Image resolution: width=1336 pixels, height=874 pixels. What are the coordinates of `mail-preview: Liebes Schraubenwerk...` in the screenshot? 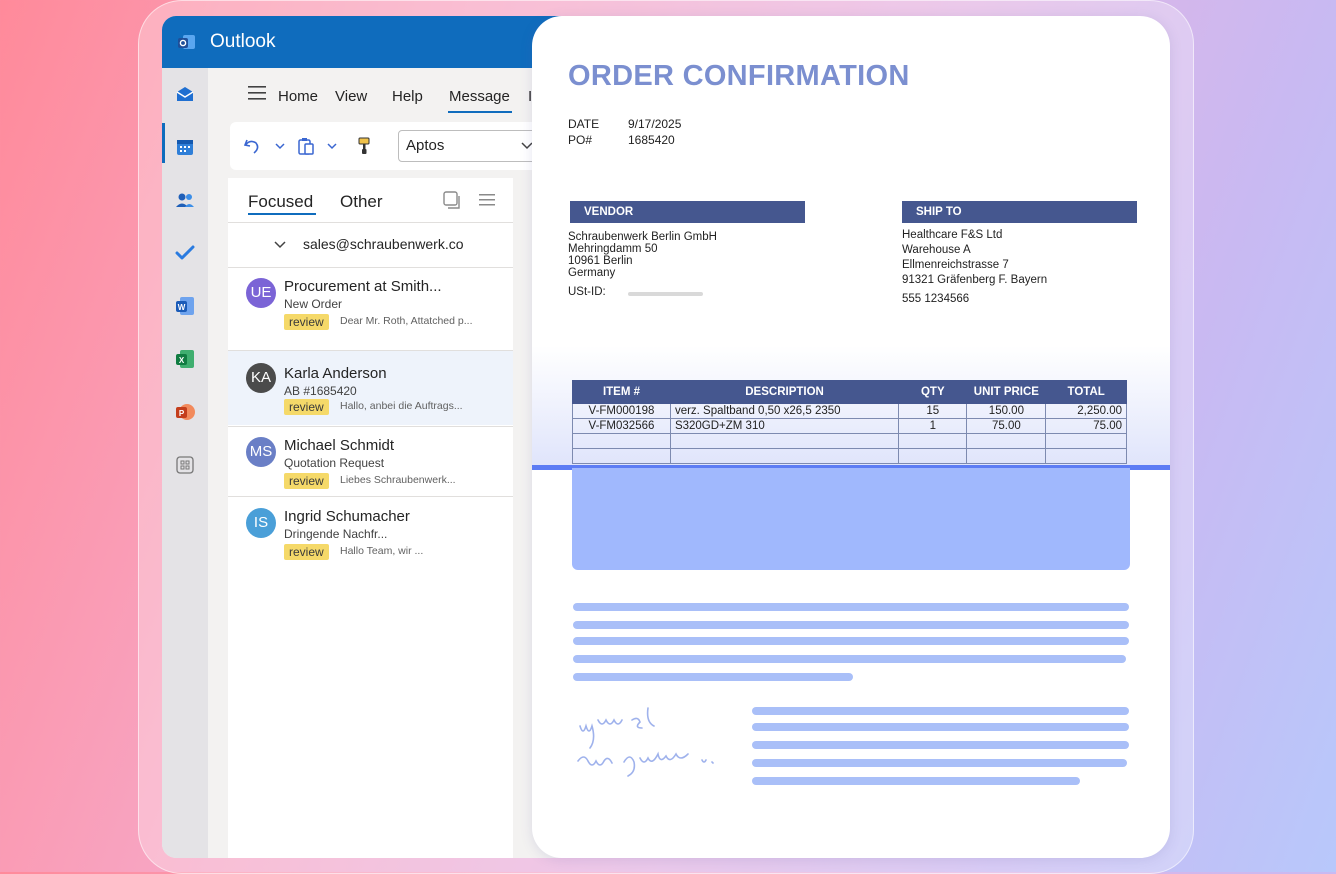 It's located at (398, 480).